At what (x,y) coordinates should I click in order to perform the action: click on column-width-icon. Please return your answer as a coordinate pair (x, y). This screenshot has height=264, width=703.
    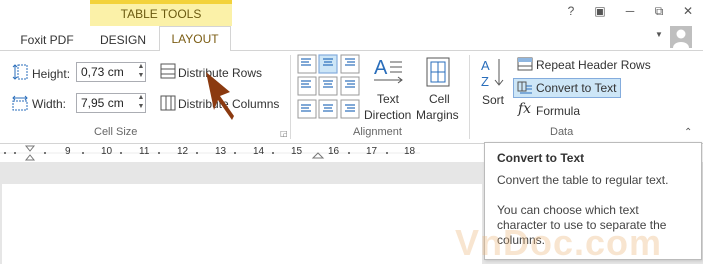
    Looking at the image, I should click on (20, 103).